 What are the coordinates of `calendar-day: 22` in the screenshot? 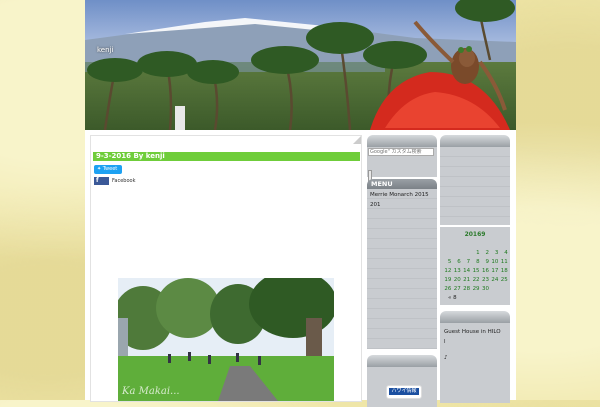 It's located at (475, 280).